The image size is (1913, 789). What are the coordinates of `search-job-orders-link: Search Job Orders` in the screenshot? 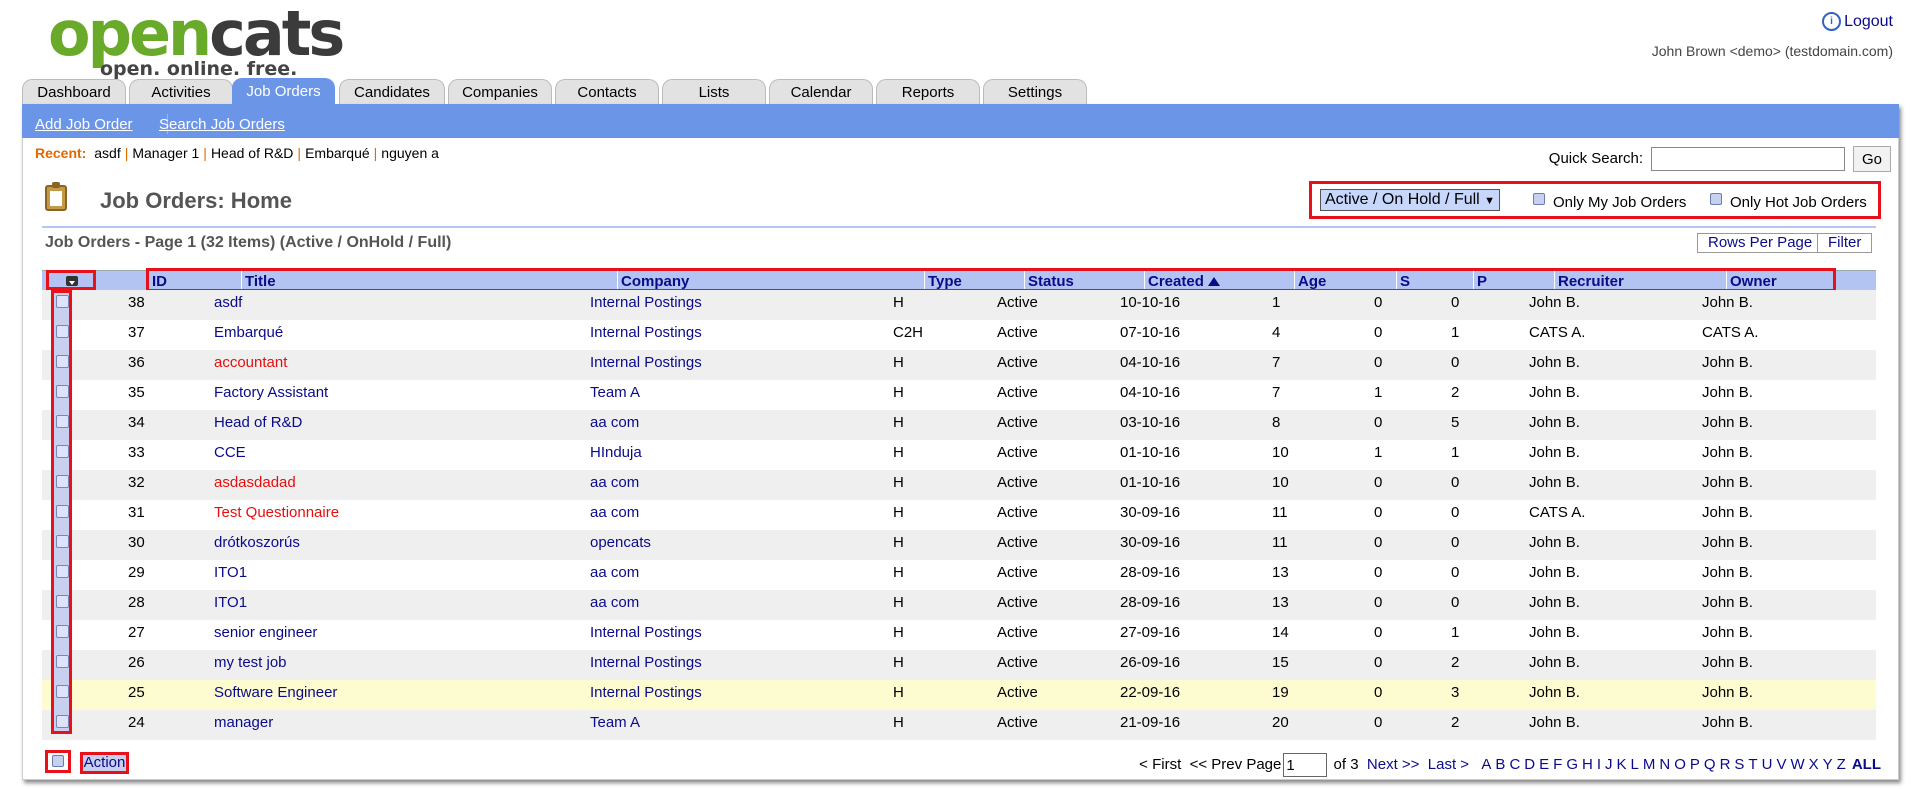 It's located at (222, 124).